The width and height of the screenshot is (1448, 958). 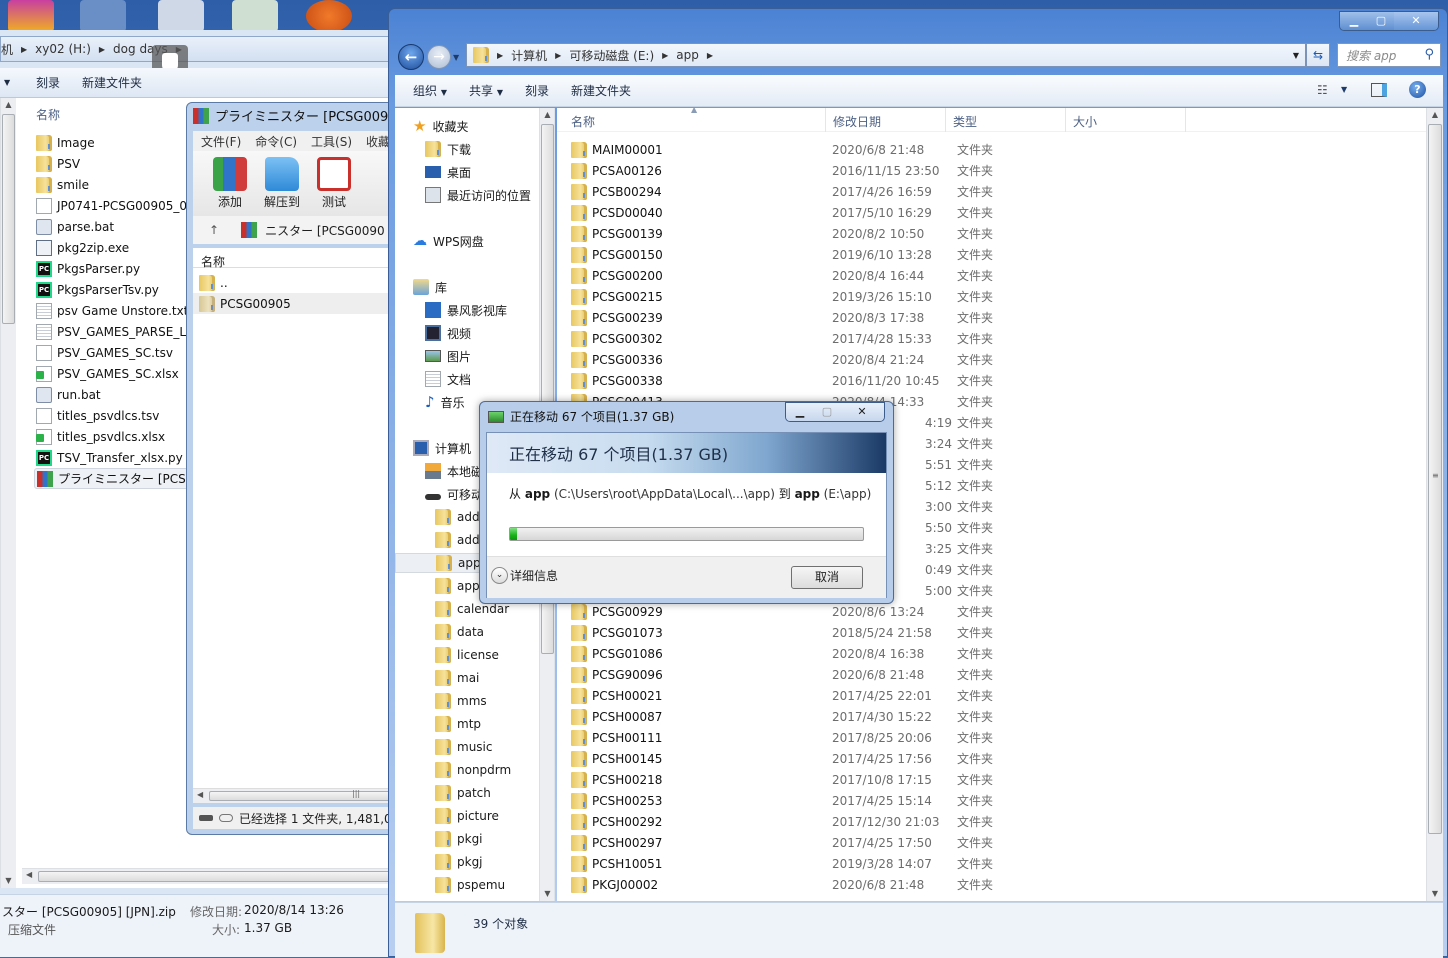 I want to click on nav-folder: pspemu, so click(x=470, y=885).